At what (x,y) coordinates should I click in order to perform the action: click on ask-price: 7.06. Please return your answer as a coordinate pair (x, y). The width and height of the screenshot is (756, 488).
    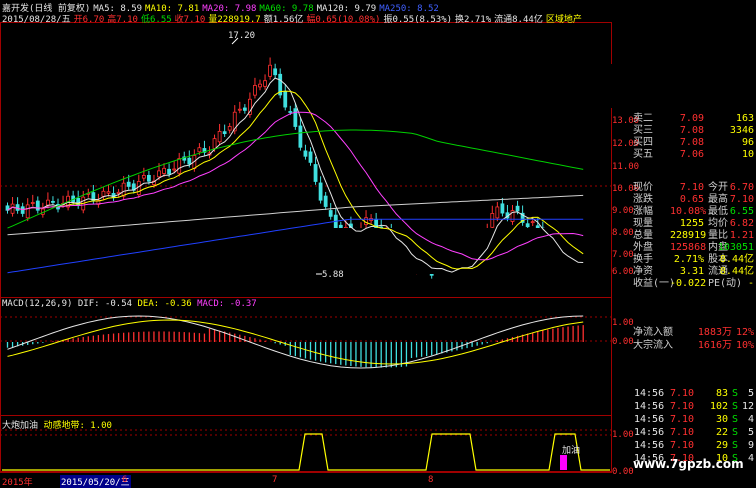
    Looking at the image, I should click on (691, 154).